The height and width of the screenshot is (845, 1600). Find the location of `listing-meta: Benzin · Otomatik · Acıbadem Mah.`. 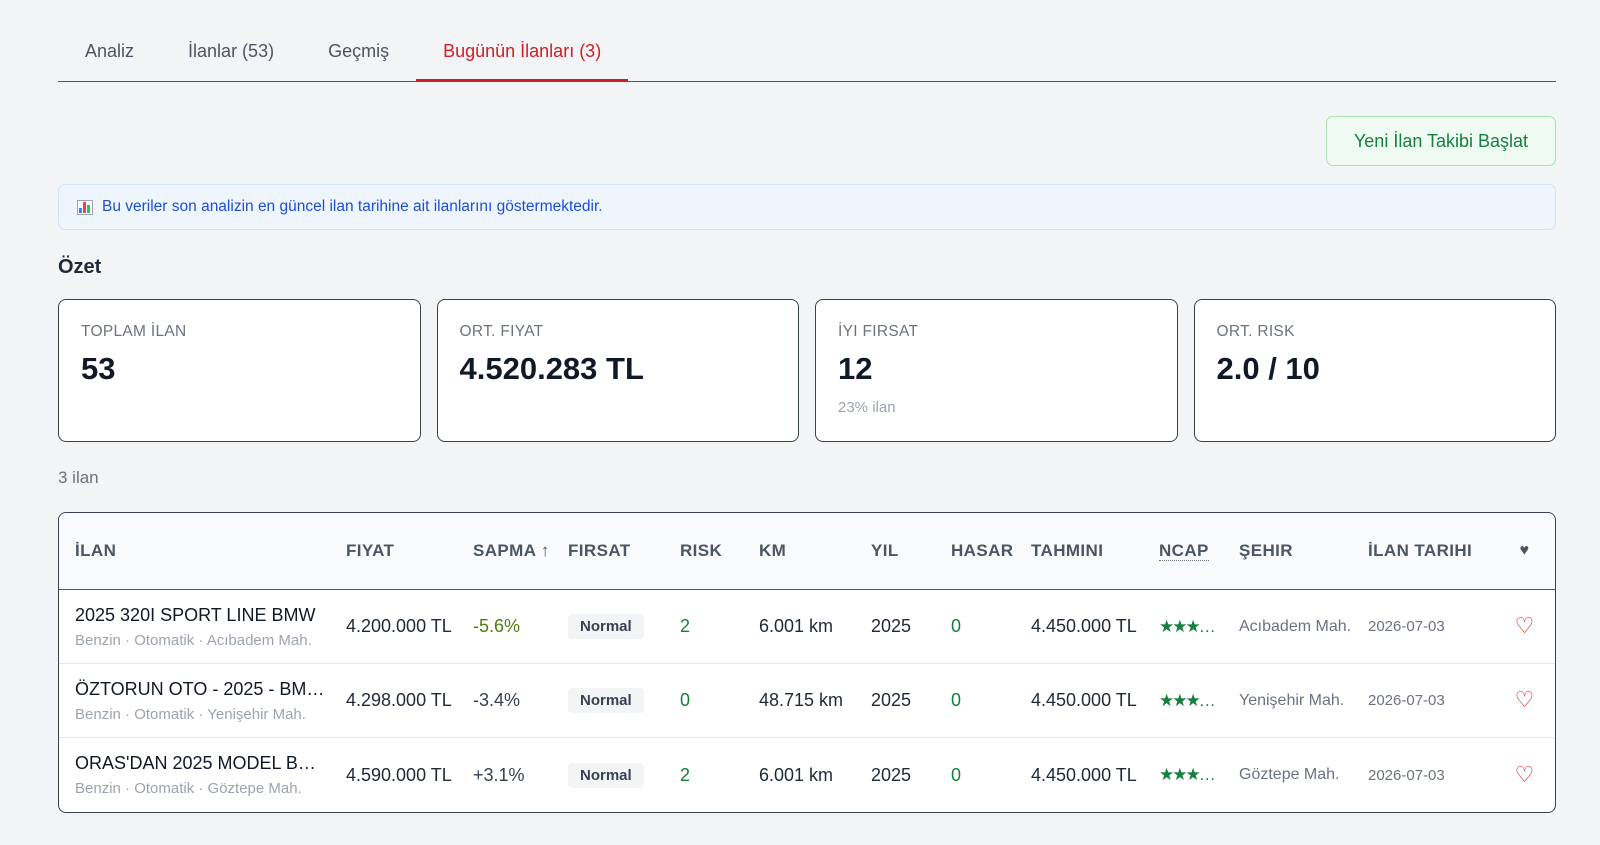

listing-meta: Benzin · Otomatik · Acıbadem Mah. is located at coordinates (193, 640).